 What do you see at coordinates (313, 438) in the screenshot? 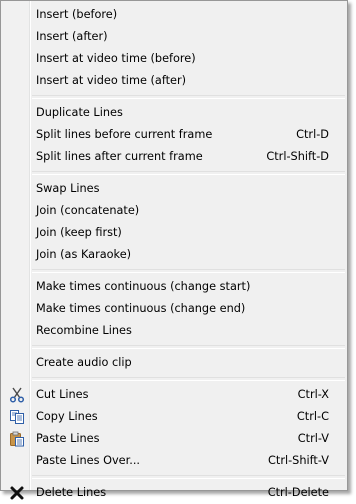
I see `menu-item-shortcut: Ctrl-V` at bounding box center [313, 438].